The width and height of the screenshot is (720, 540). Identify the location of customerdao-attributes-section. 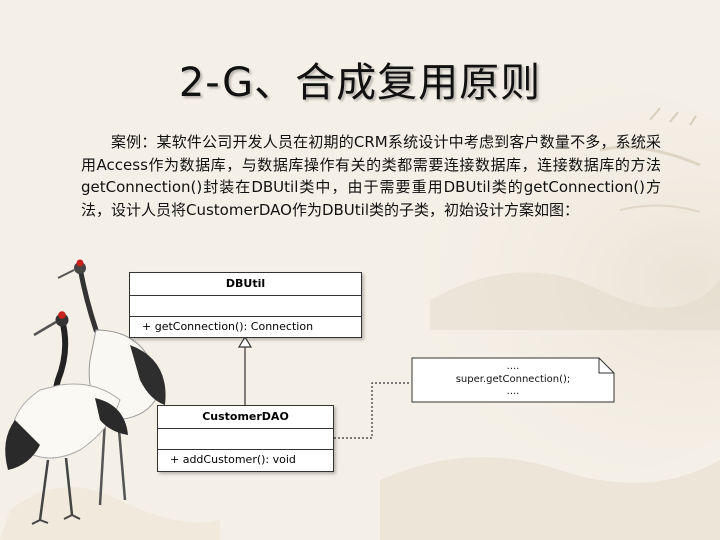
(245, 439).